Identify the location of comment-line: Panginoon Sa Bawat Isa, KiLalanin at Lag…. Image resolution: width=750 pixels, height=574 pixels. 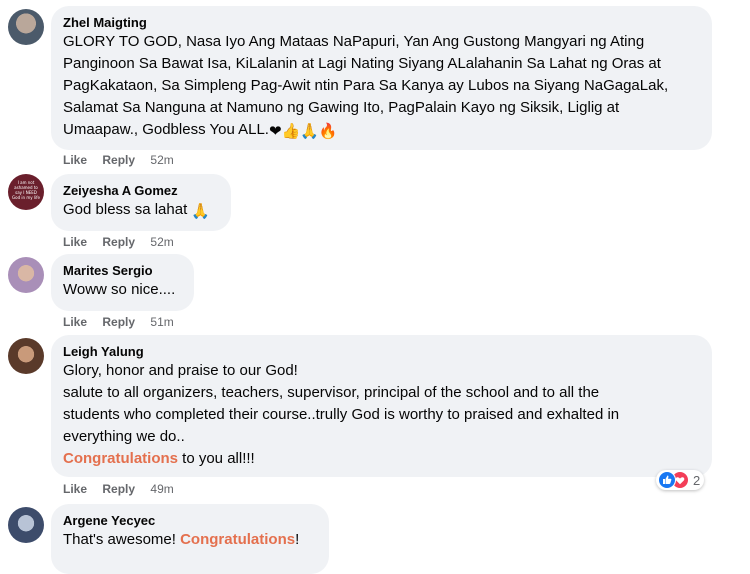
(362, 63).